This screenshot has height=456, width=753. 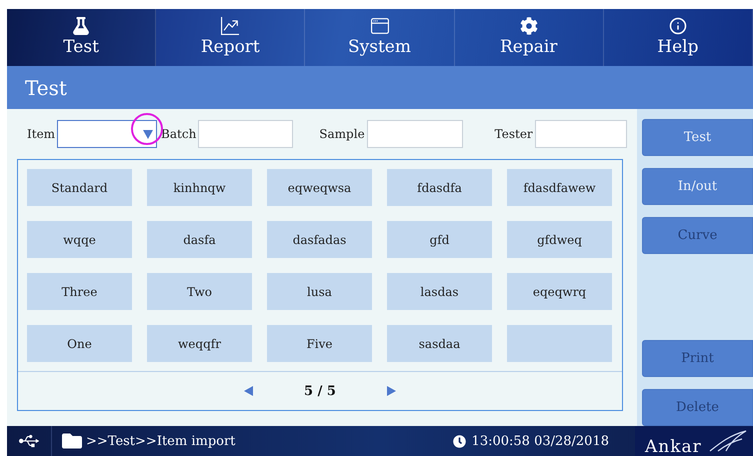 What do you see at coordinates (439, 187) in the screenshot?
I see `item-tile: fdasdfa` at bounding box center [439, 187].